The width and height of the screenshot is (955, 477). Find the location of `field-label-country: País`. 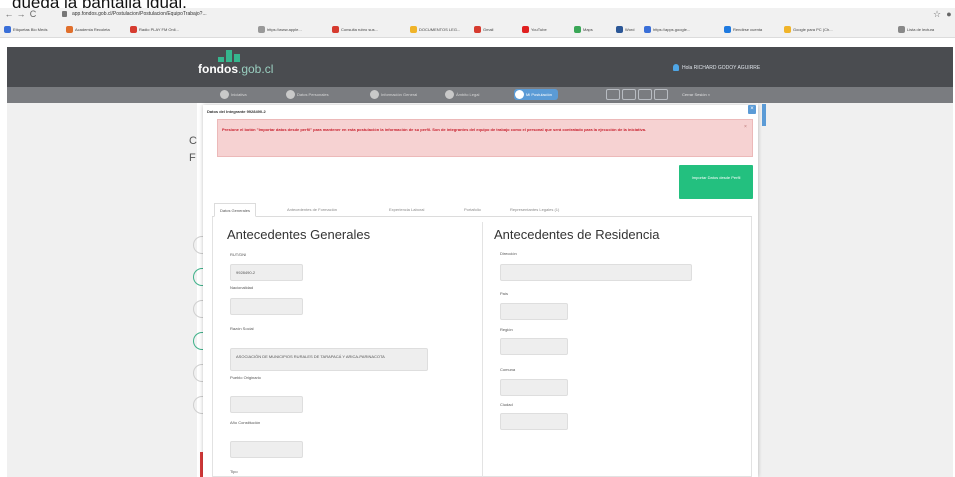

field-label-country: País is located at coordinates (504, 293).